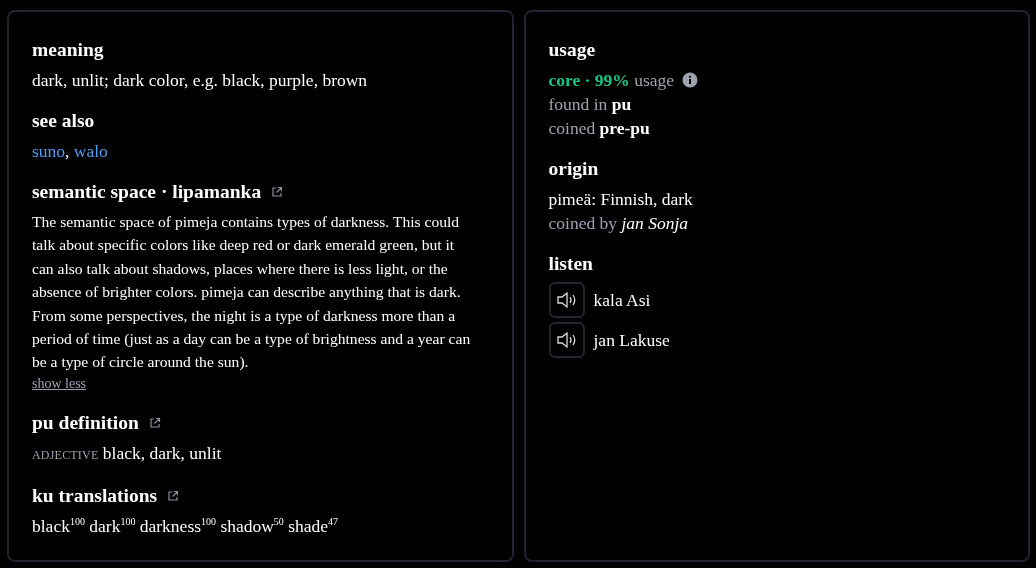  What do you see at coordinates (590, 104) in the screenshot?
I see `usage-detail: found in pu` at bounding box center [590, 104].